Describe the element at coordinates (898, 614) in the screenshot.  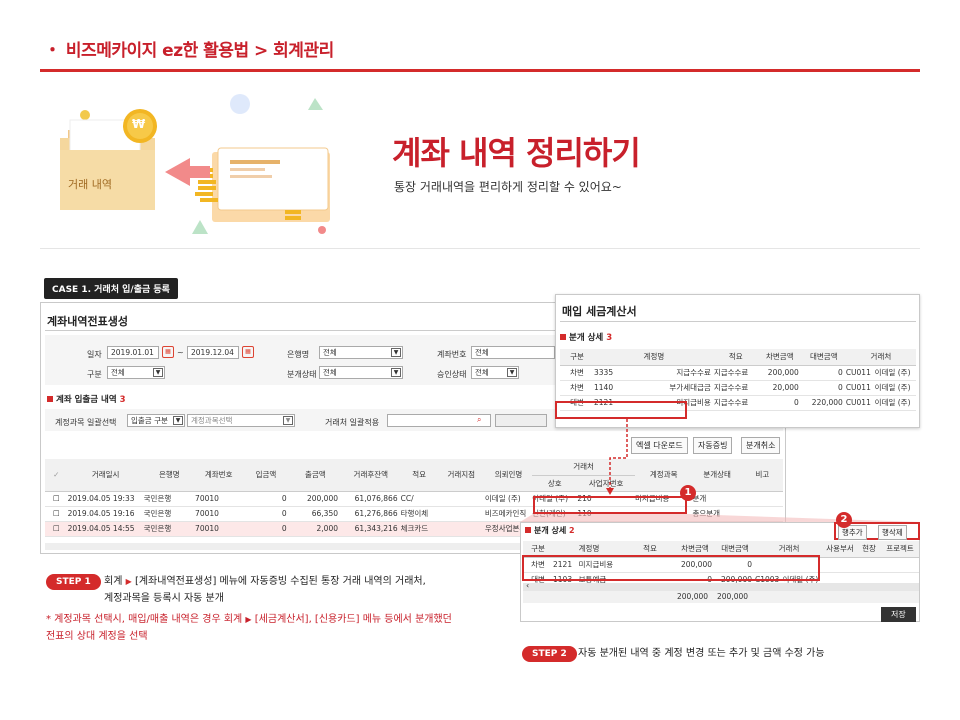
I see `save-button: 저장` at that location.